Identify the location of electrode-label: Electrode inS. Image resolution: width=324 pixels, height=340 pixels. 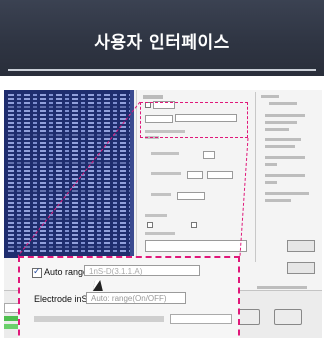
(61, 299).